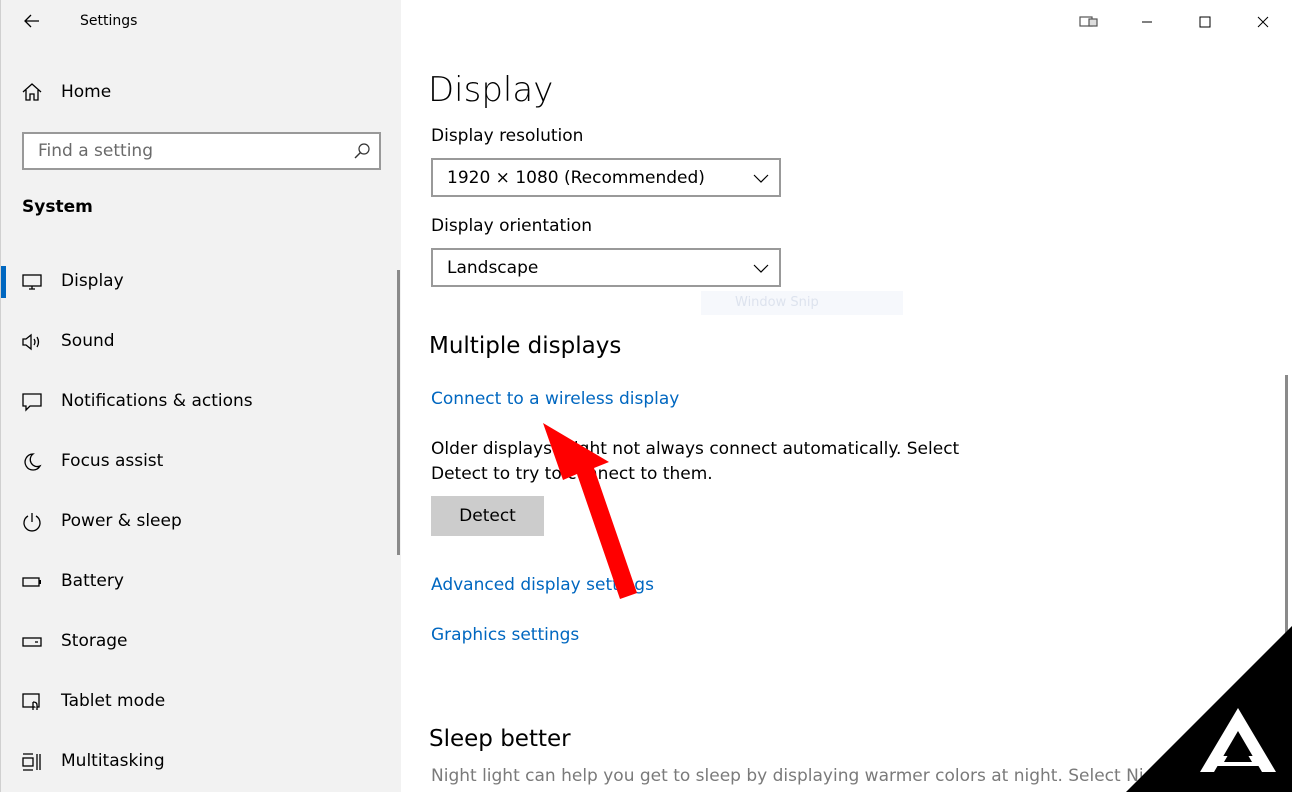 This screenshot has height=792, width=1292. I want to click on sidebar-item-label: Notifications & actions, so click(157, 401).